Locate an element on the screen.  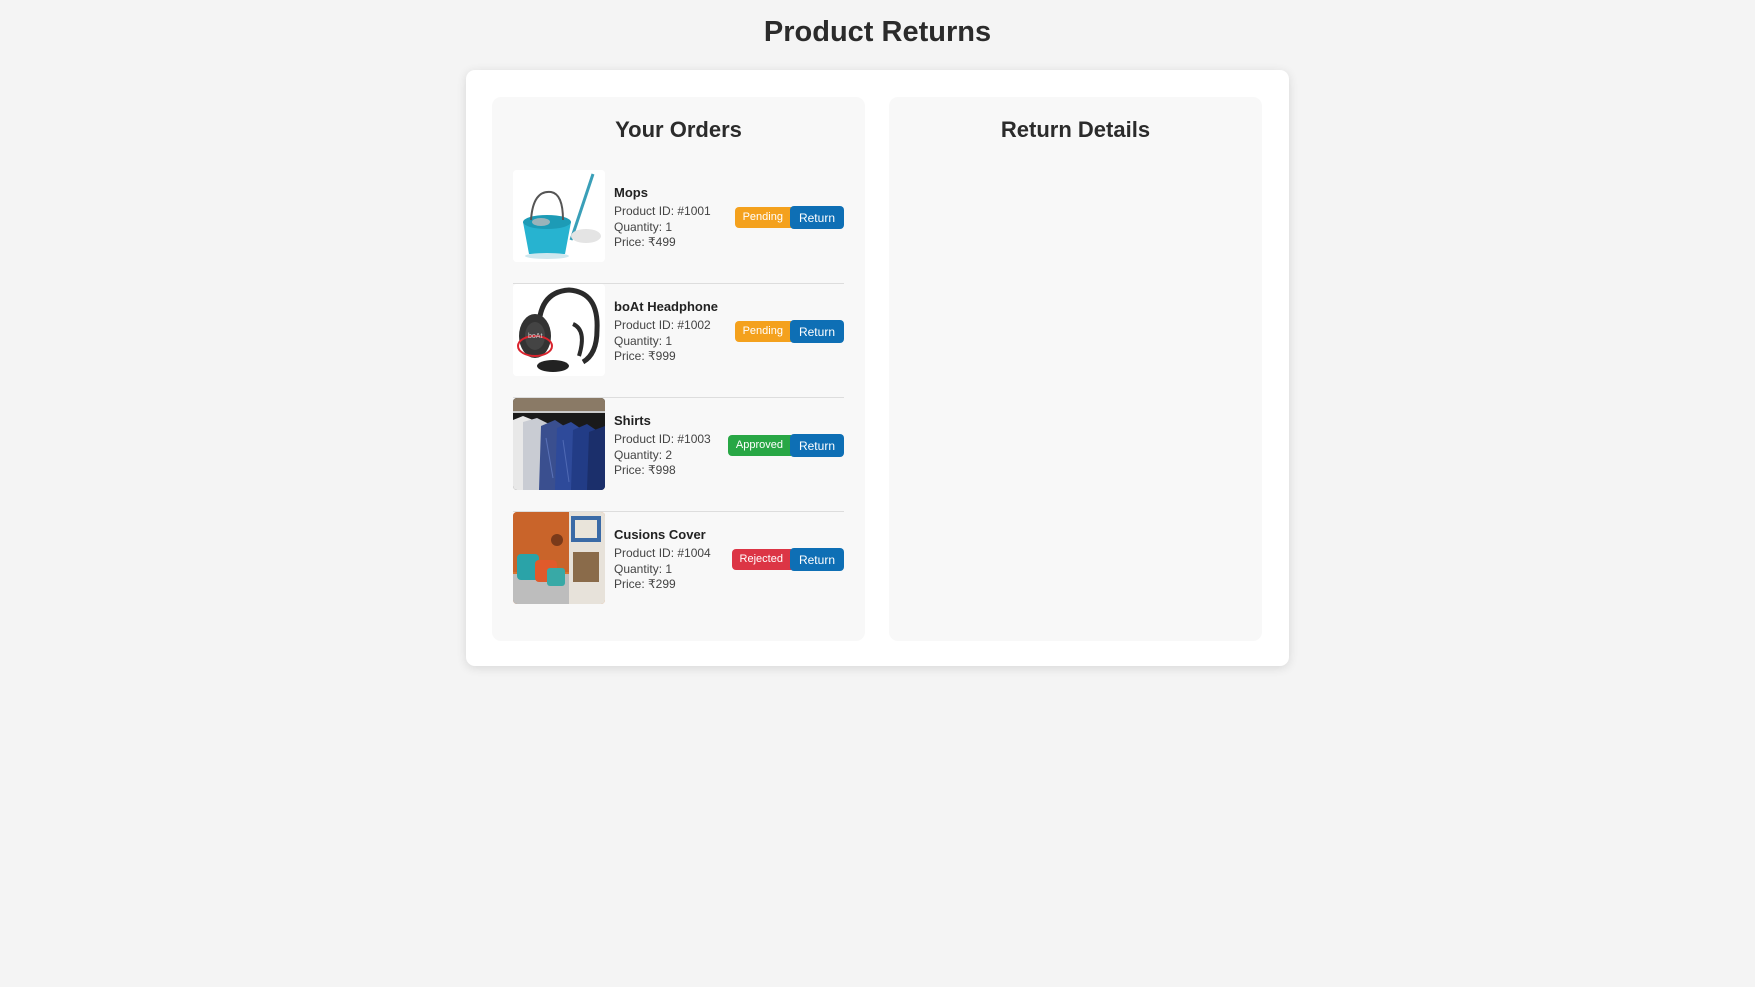
product-id: Product ID: #1004 is located at coordinates (662, 553).